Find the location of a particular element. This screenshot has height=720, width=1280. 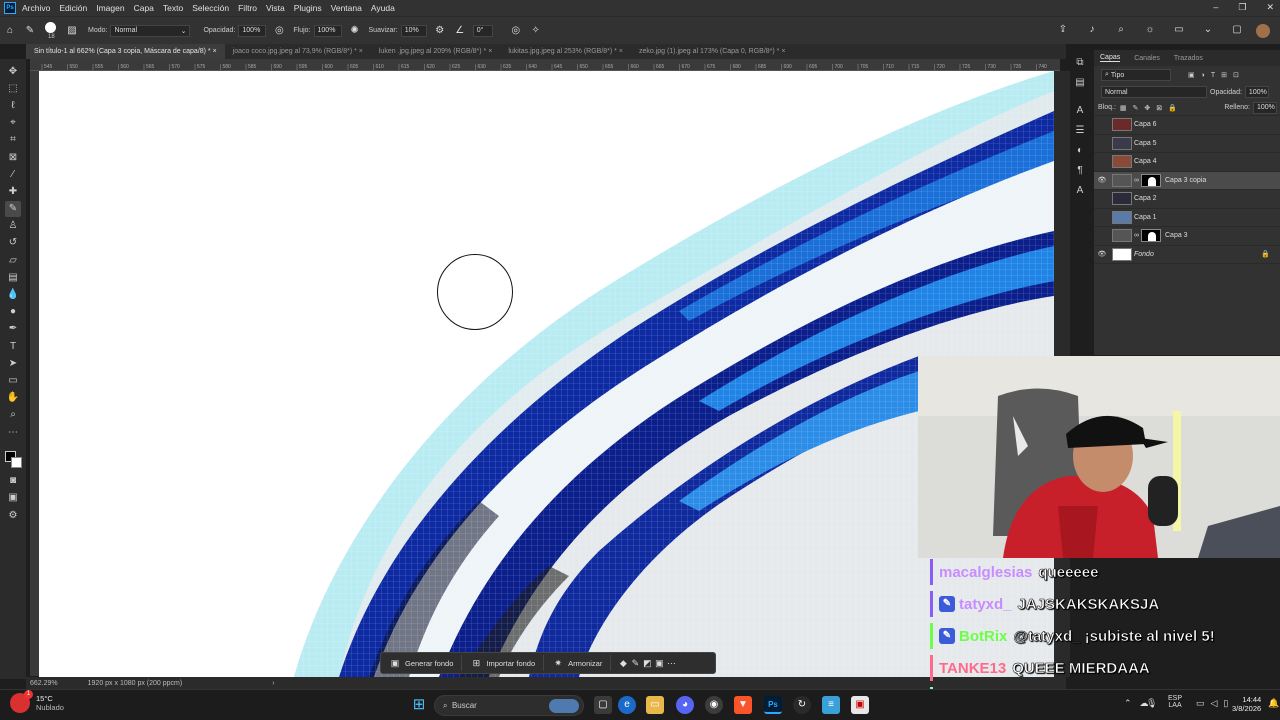

avatar is located at coordinates (1263, 30).